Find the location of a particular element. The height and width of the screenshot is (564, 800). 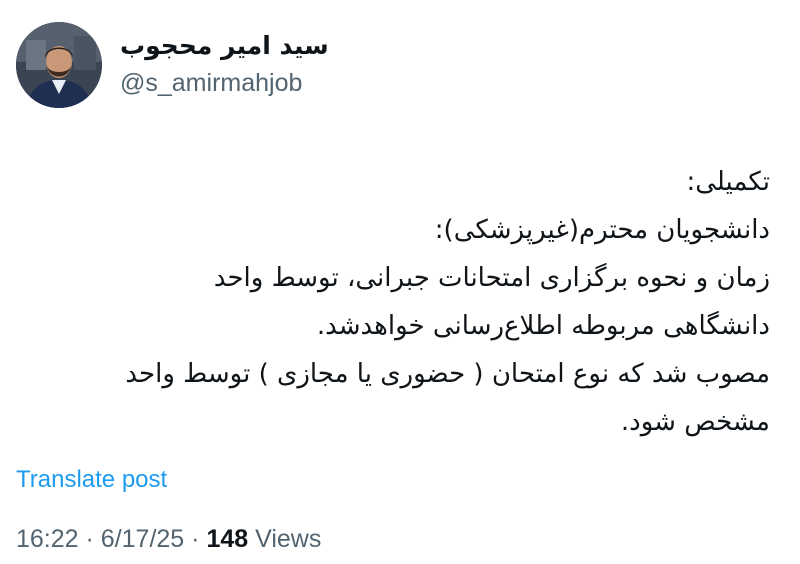

post-meta: 16:22 · 6/17/25 · 148 Views is located at coordinates (168, 539).